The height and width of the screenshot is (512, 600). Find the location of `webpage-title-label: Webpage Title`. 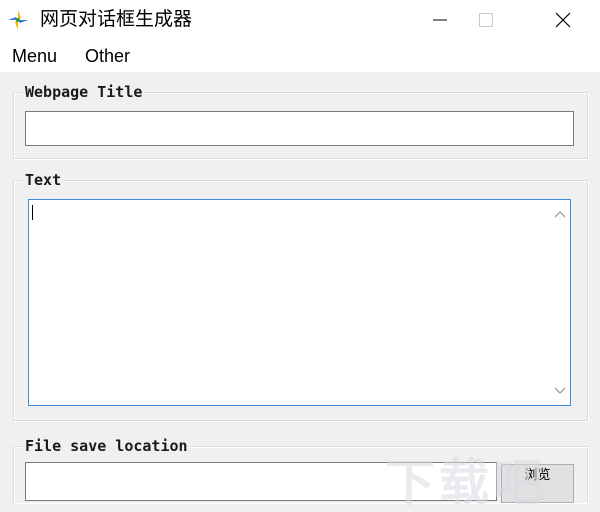

webpage-title-label: Webpage Title is located at coordinates (84, 92).